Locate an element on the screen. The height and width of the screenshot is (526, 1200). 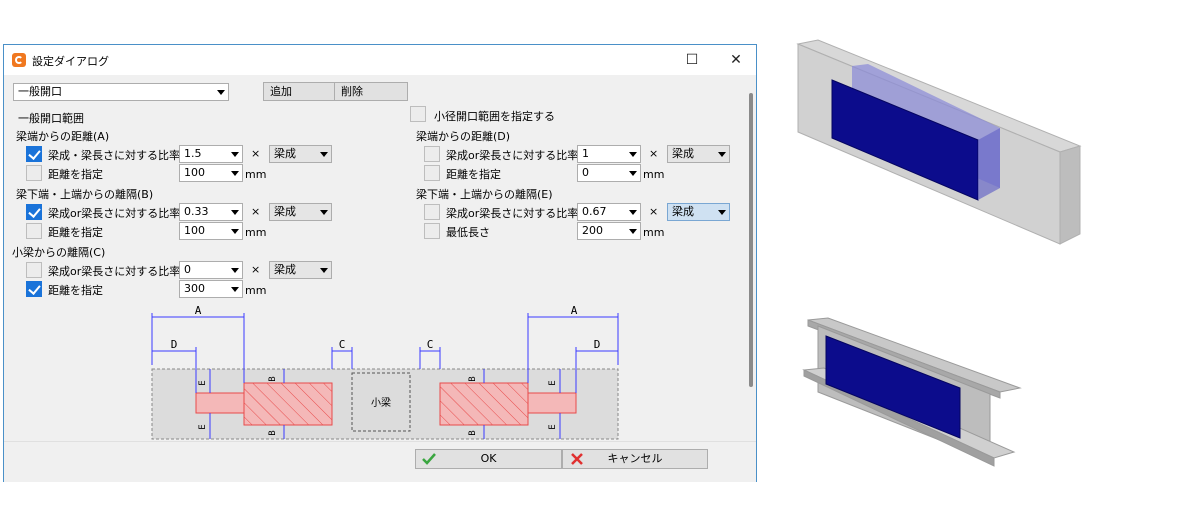
c-ratio-select: 0 is located at coordinates (211, 270).